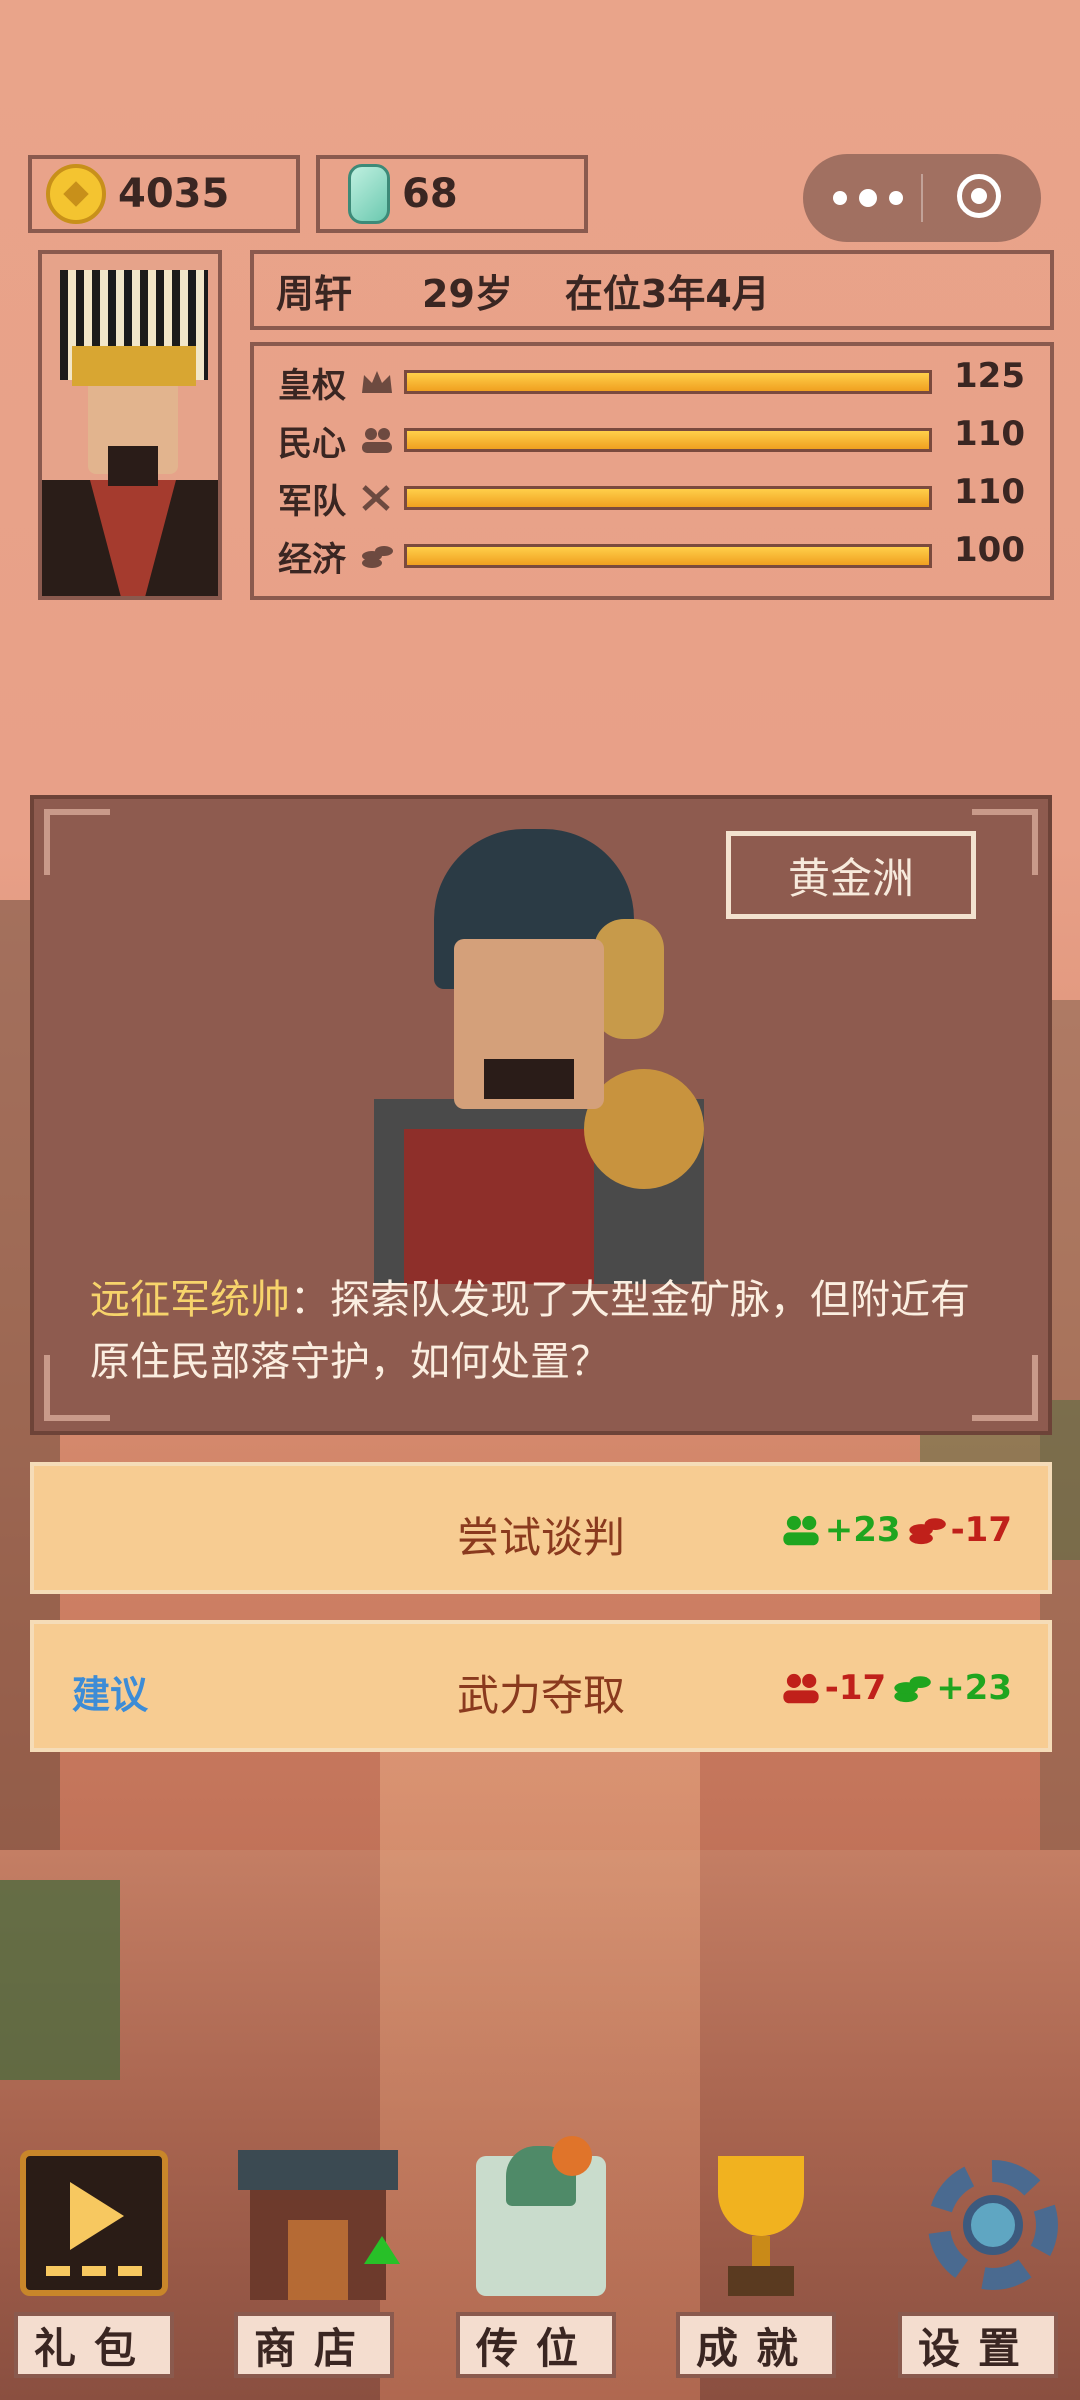 Image resolution: width=1080 pixels, height=2400 pixels. Describe the element at coordinates (851, 875) in the screenshot. I see `location-tag: 黄金洲` at that location.